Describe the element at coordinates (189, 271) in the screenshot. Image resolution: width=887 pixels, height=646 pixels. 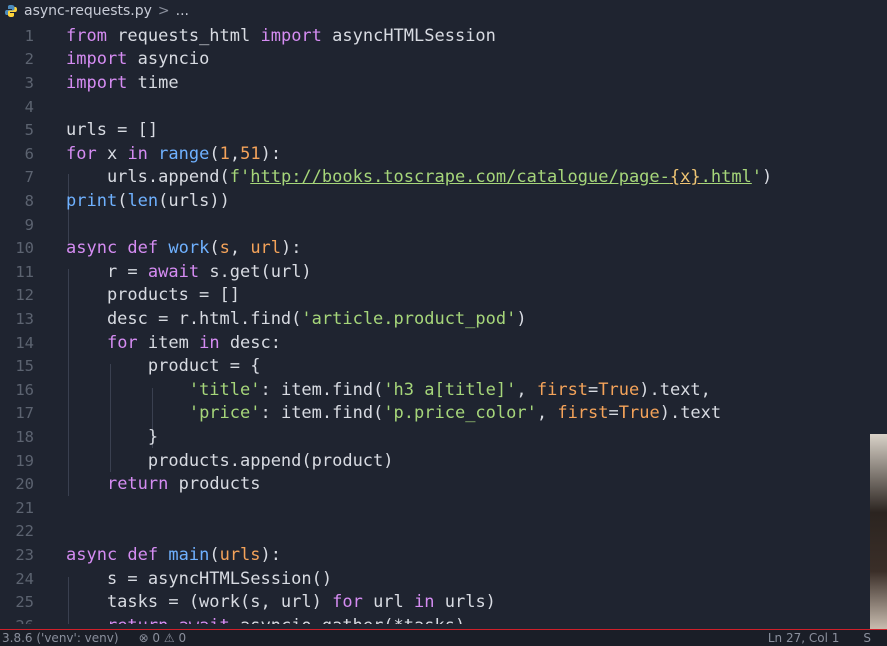
I see `code-text: r = await s.get(url)` at that location.